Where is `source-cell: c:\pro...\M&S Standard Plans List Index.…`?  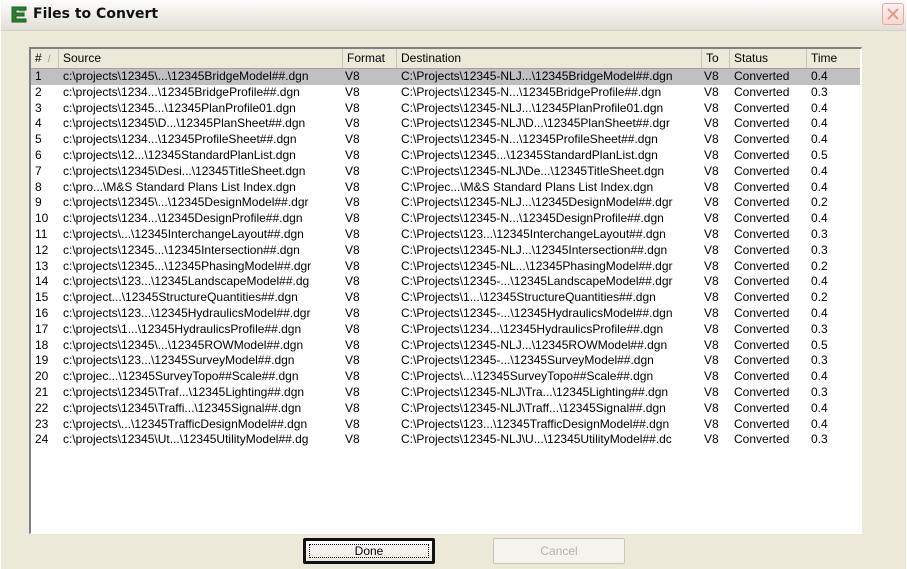 source-cell: c:\pro...\M&S Standard Plans List Index.… is located at coordinates (179, 186).